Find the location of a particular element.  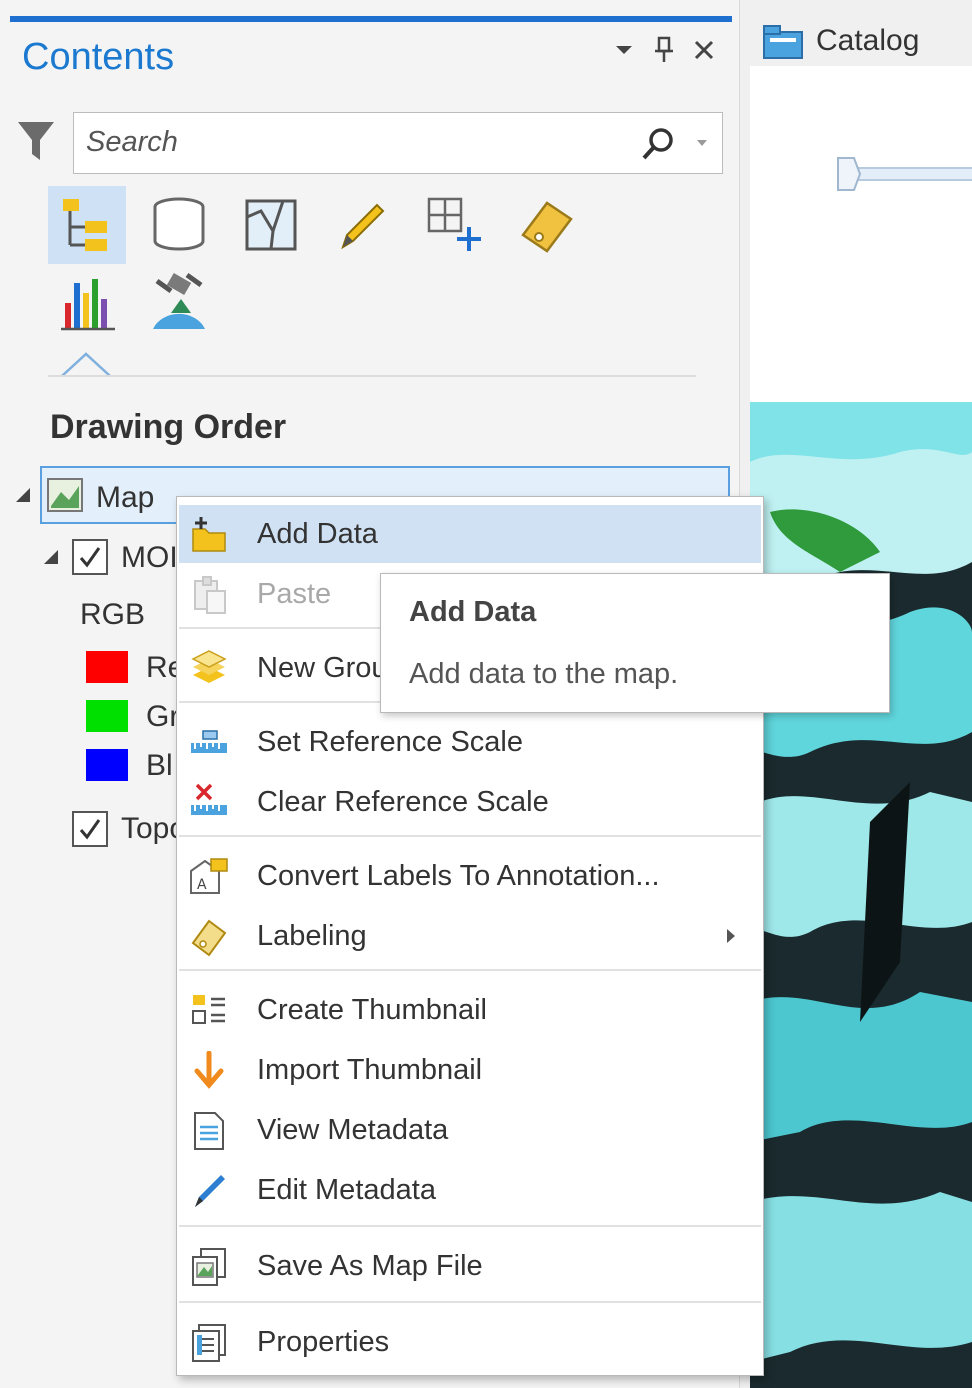

menu-item-label: Create Thumbnail is located at coordinates (372, 1010).